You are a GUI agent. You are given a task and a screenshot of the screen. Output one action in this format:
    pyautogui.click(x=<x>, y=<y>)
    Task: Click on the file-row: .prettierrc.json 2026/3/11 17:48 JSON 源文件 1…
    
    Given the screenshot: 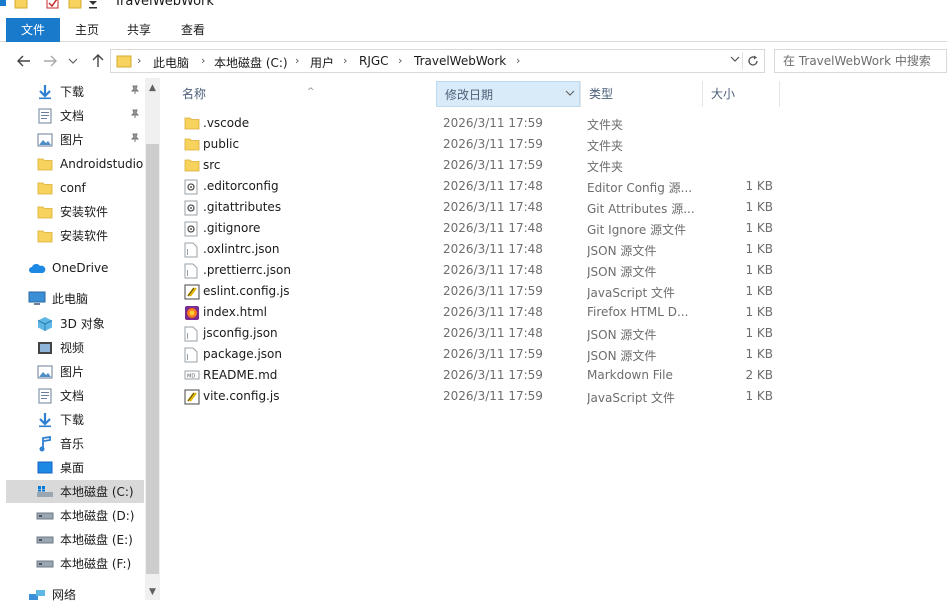 What is the action you would take?
    pyautogui.click(x=477, y=270)
    